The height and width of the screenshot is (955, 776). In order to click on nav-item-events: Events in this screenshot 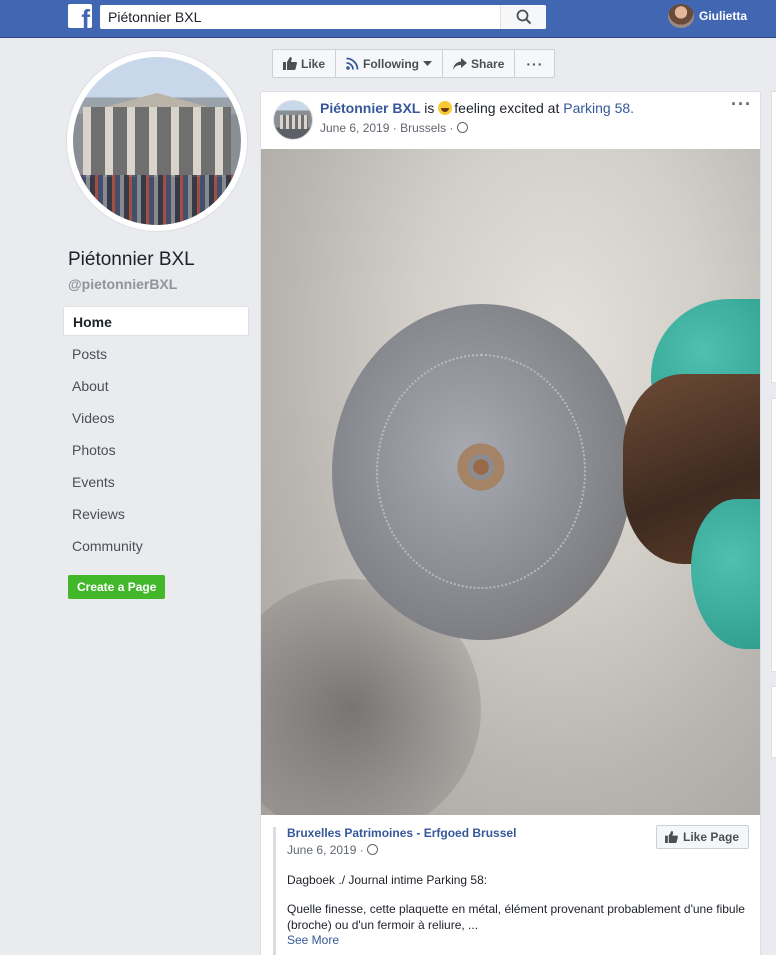, I will do `click(156, 482)`.